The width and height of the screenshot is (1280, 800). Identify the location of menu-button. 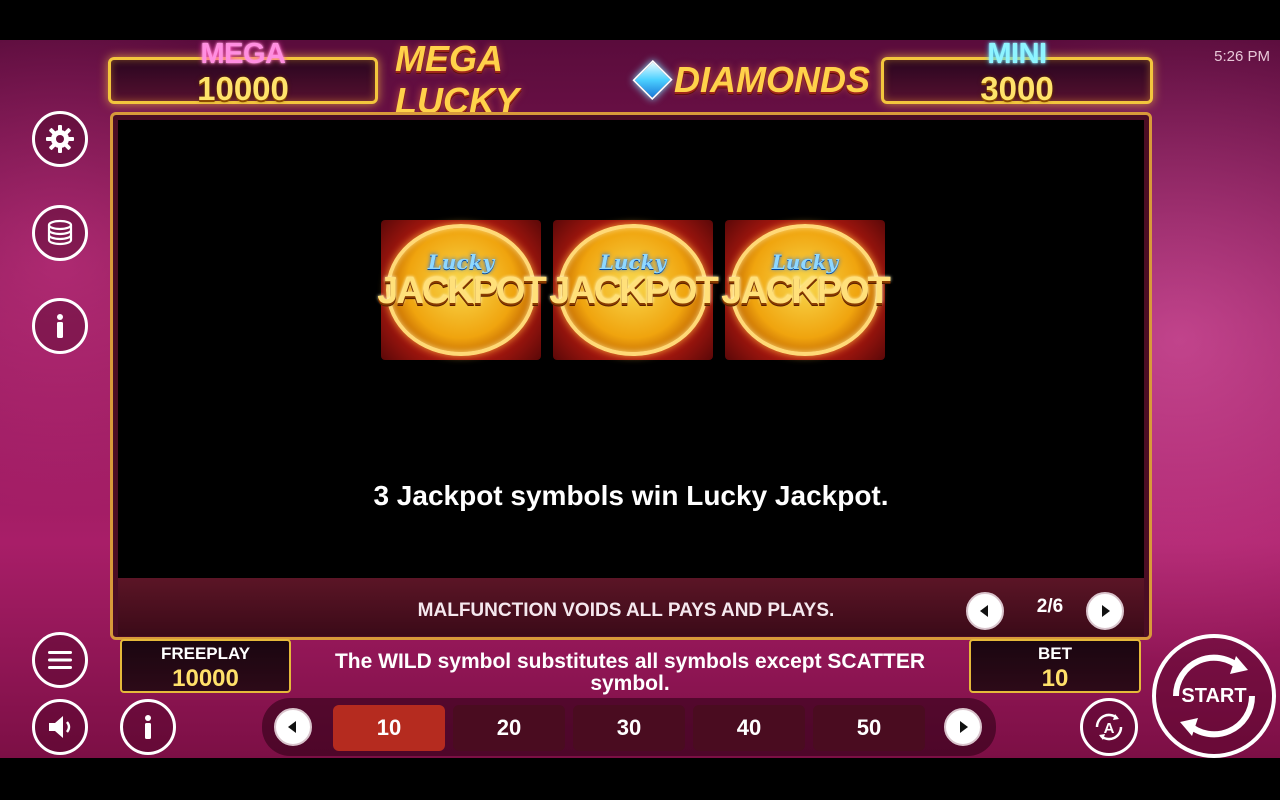
(60, 660).